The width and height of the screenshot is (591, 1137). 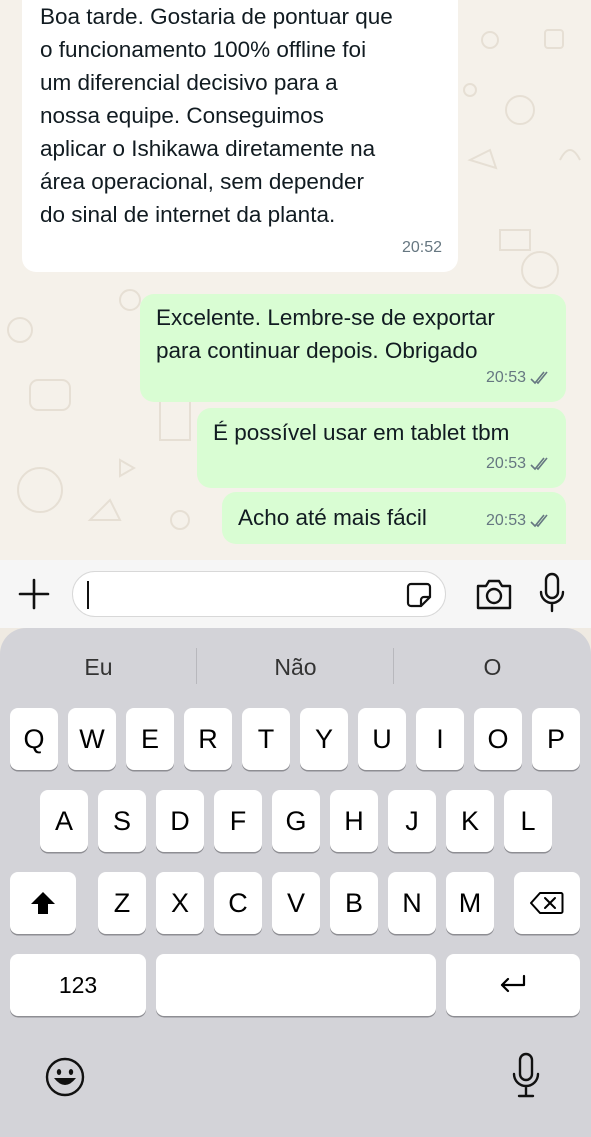 What do you see at coordinates (92, 739) in the screenshot?
I see `key-w: W` at bounding box center [92, 739].